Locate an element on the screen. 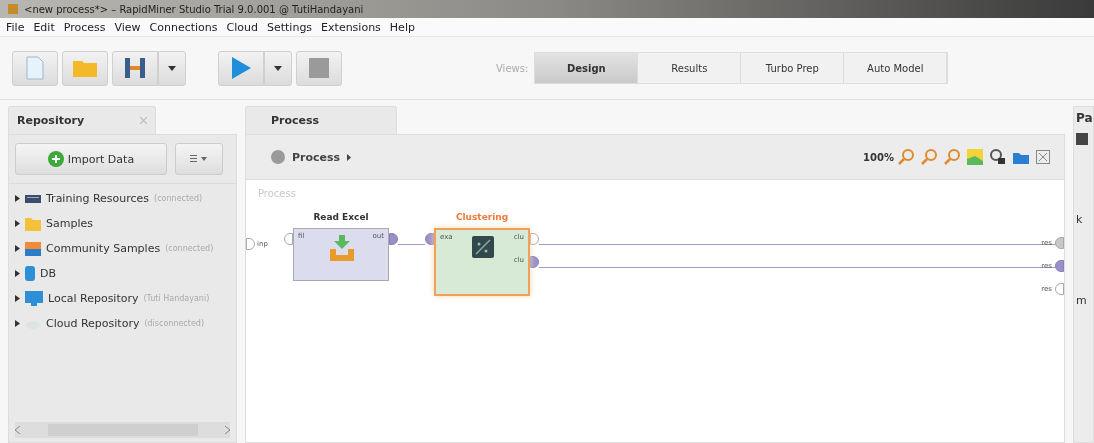 Image resolution: width=1094 pixels, height=443 pixels. menu-item: Settings is located at coordinates (290, 27).